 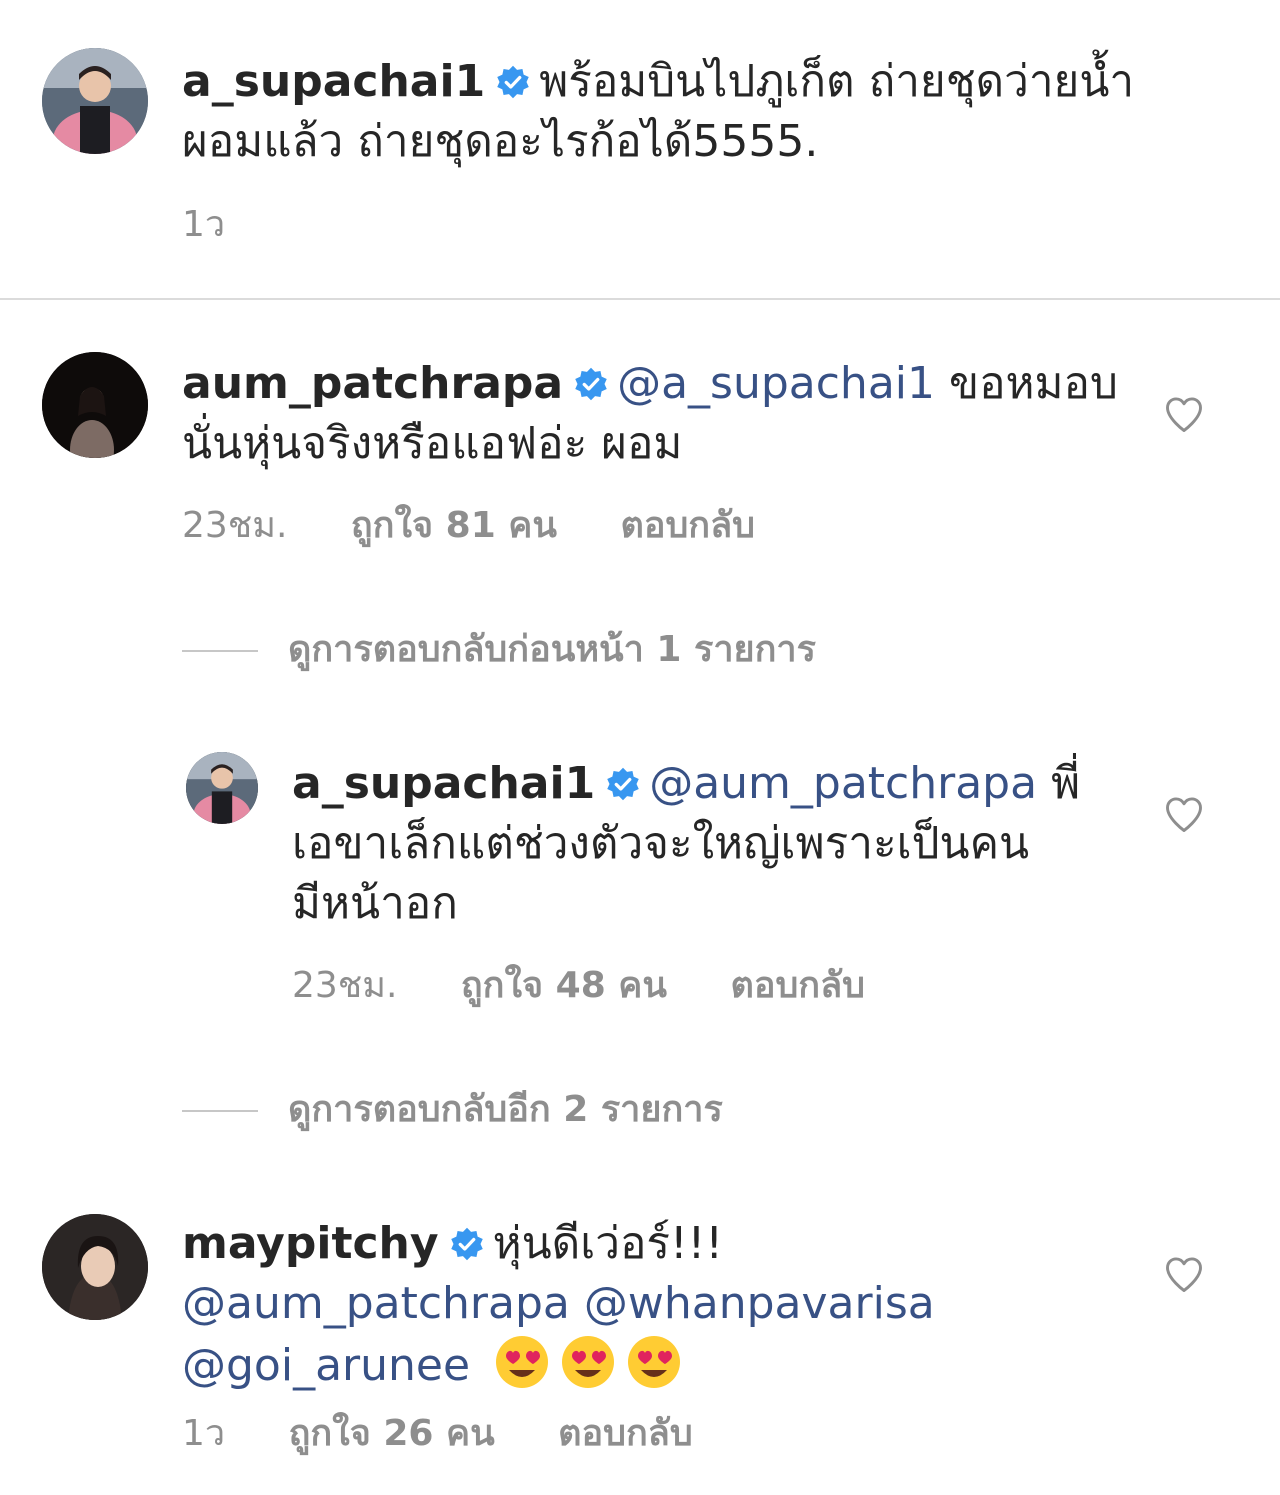 What do you see at coordinates (564, 986) in the screenshot?
I see `likes-count: ถูกใจ 48 คน` at bounding box center [564, 986].